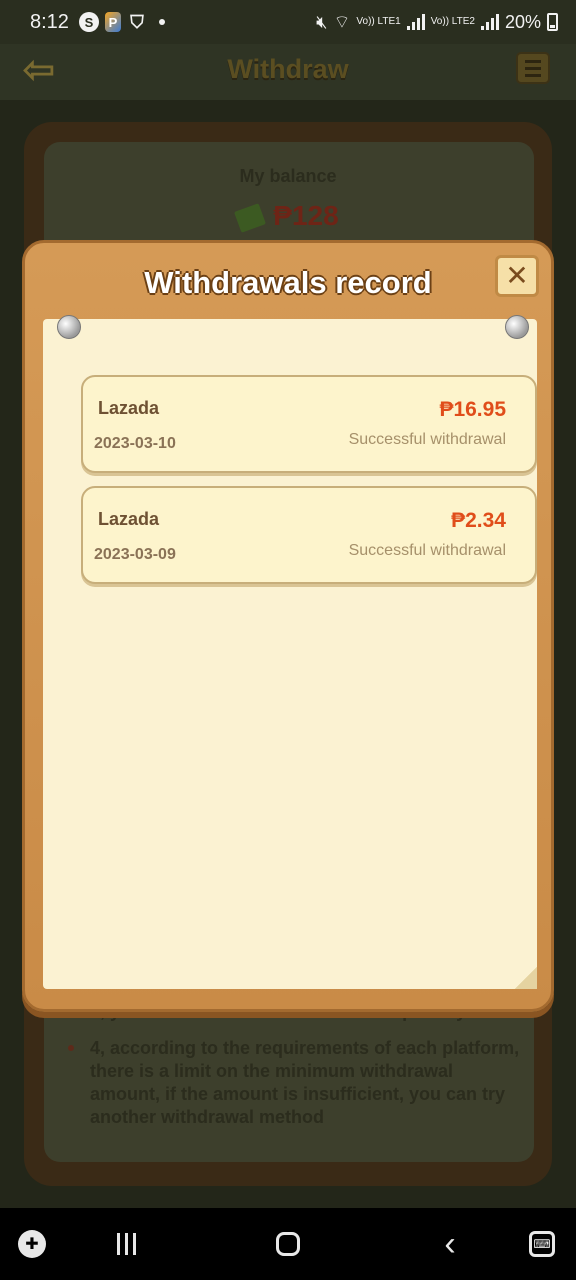  What do you see at coordinates (452, 21) in the screenshot?
I see `lte2-label: Vo)) LTE2` at bounding box center [452, 21].